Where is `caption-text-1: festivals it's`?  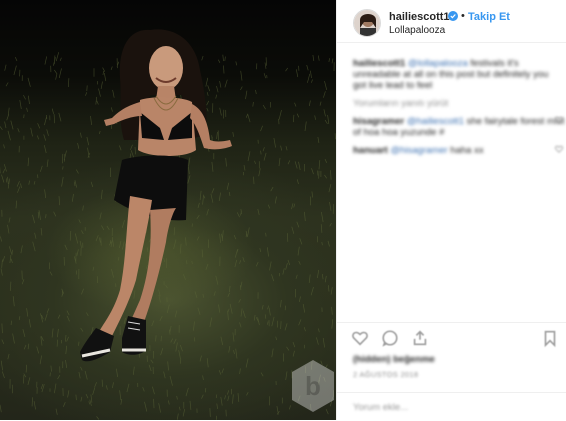
caption-text-1: festivals it's is located at coordinates (493, 63).